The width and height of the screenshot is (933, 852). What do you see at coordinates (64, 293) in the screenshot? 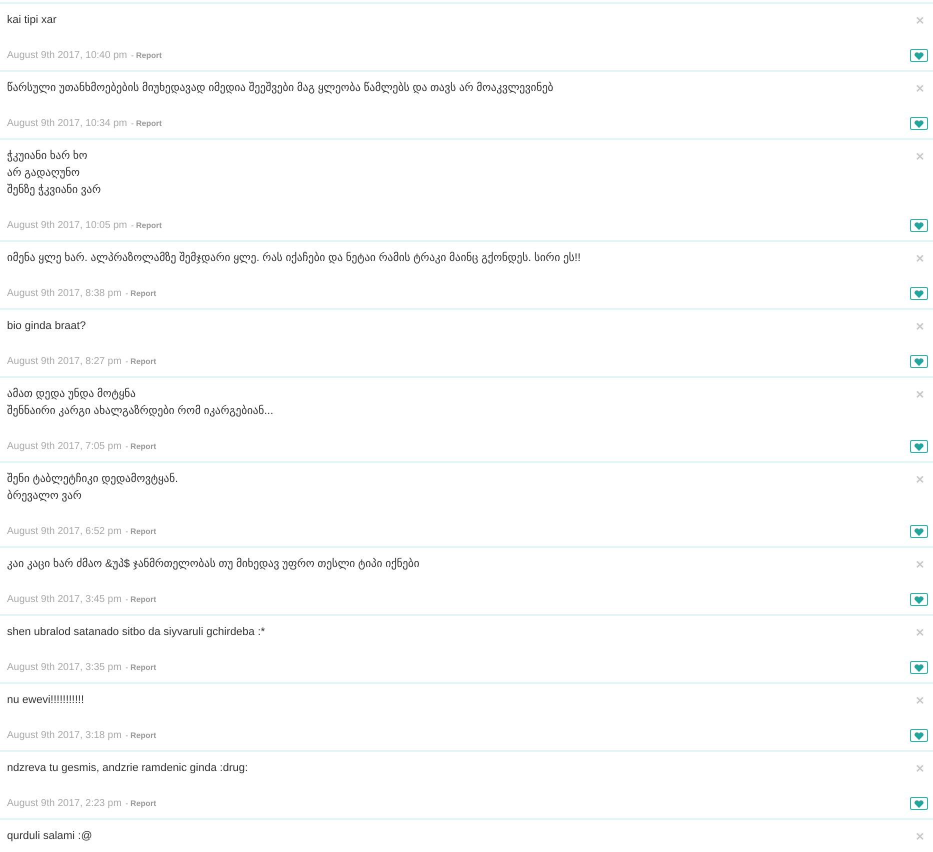
I see `comment-date: August 9th 2017, 8:38 pm` at bounding box center [64, 293].